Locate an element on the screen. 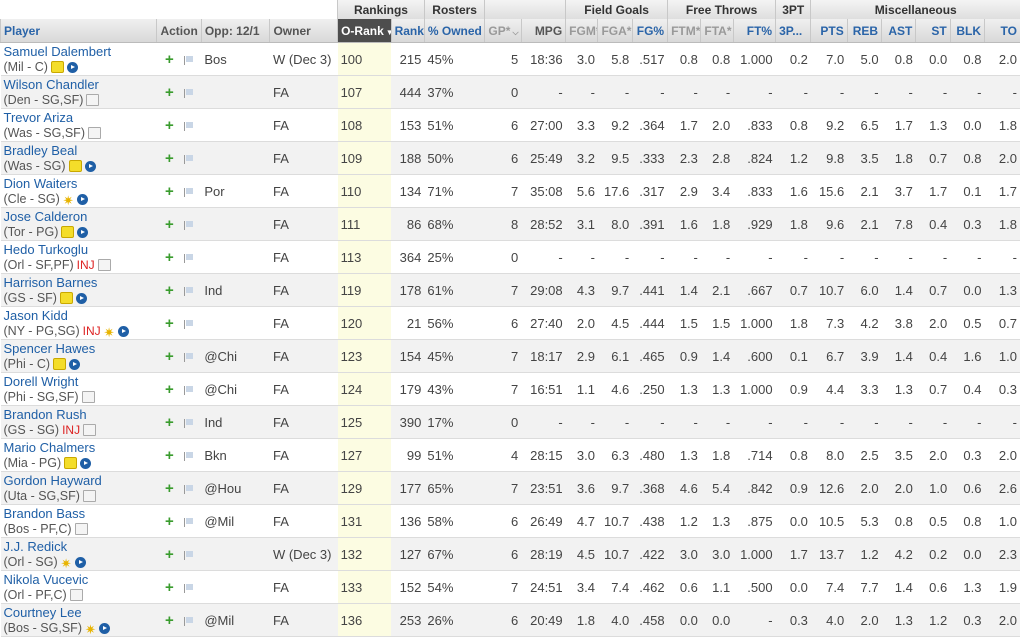  player-name-link: Brandon Rush is located at coordinates (79, 414).